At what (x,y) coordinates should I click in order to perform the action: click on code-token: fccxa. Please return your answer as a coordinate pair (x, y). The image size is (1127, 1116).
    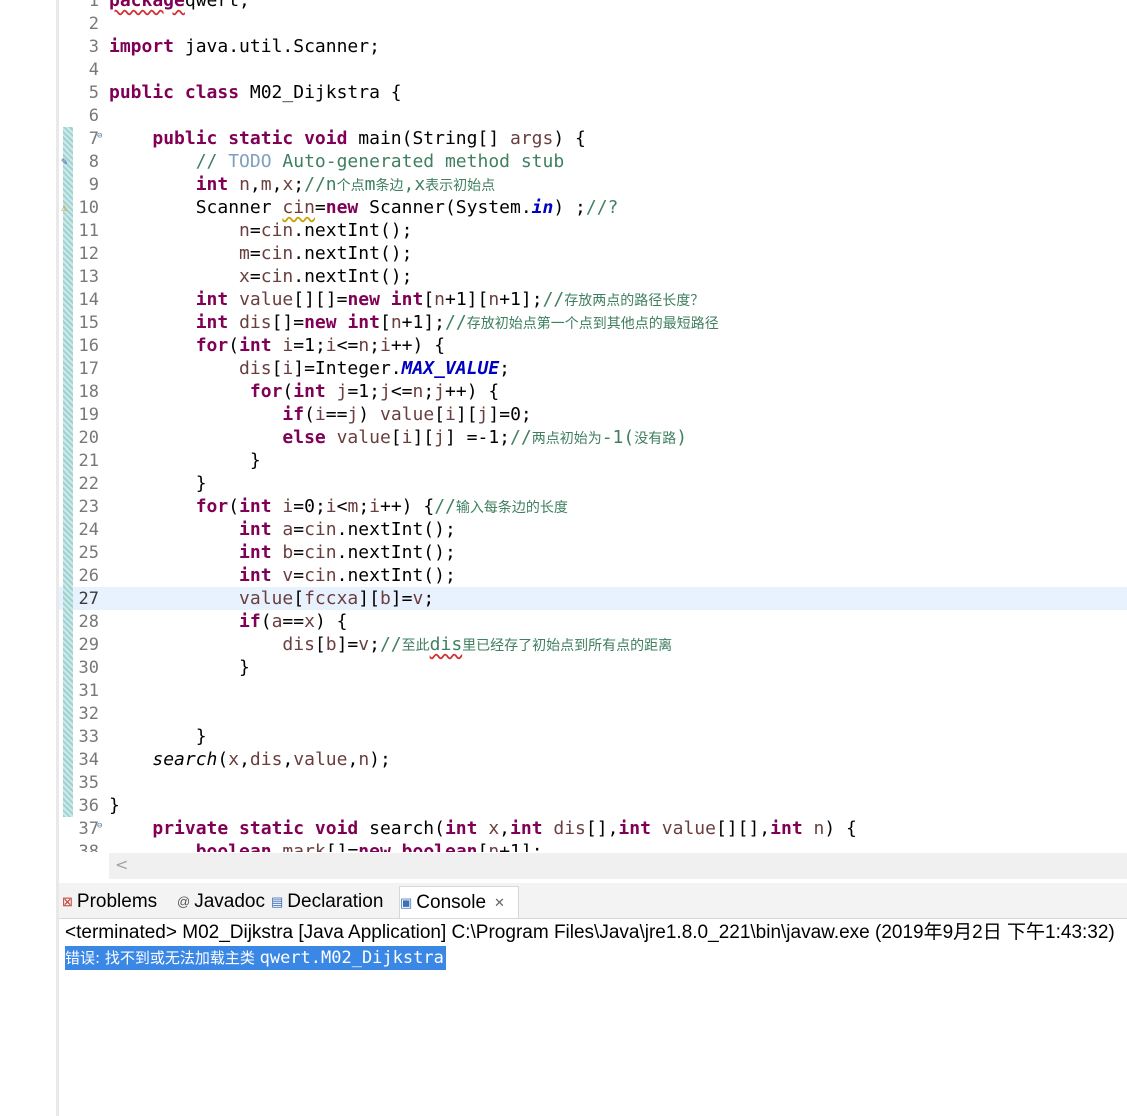
    Looking at the image, I should click on (331, 598).